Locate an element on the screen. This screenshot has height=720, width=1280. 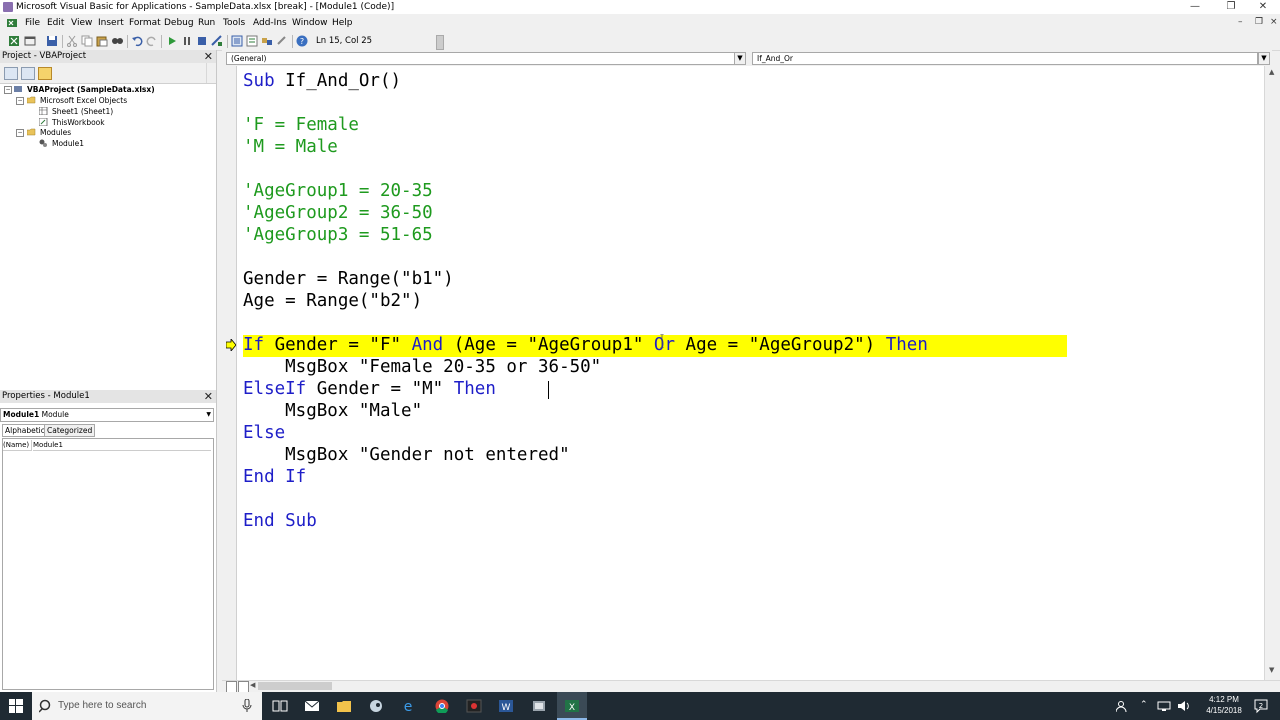
task-view-icon is located at coordinates (280, 706).